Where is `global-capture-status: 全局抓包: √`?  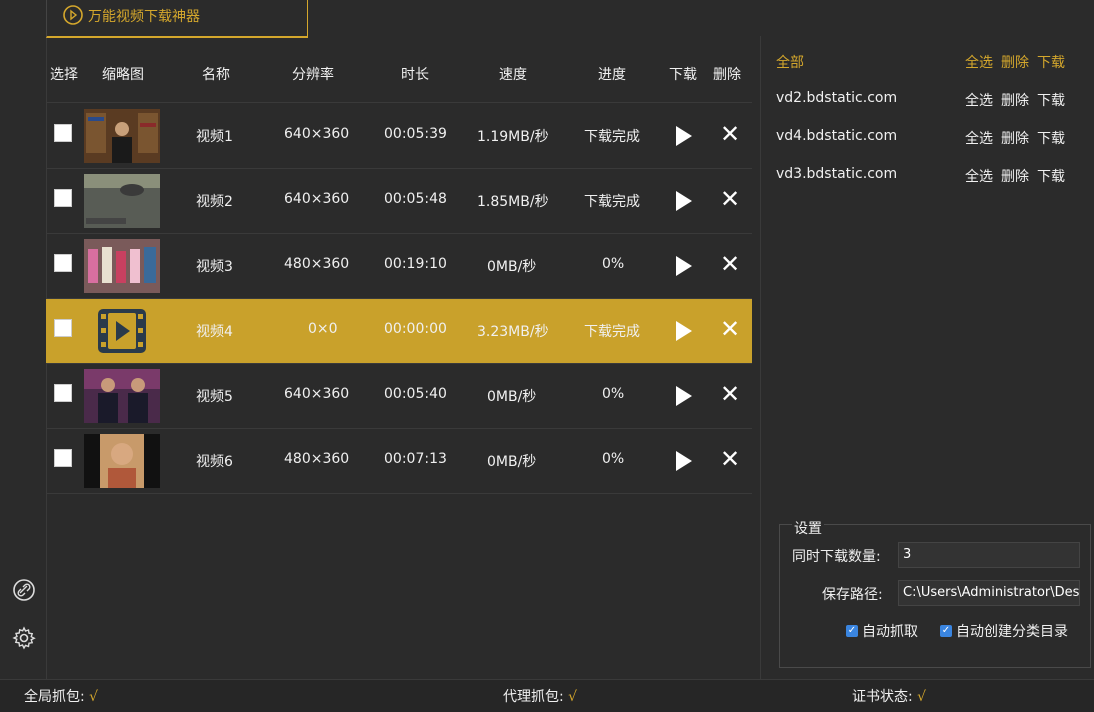
global-capture-status: 全局抓包: √ is located at coordinates (61, 696).